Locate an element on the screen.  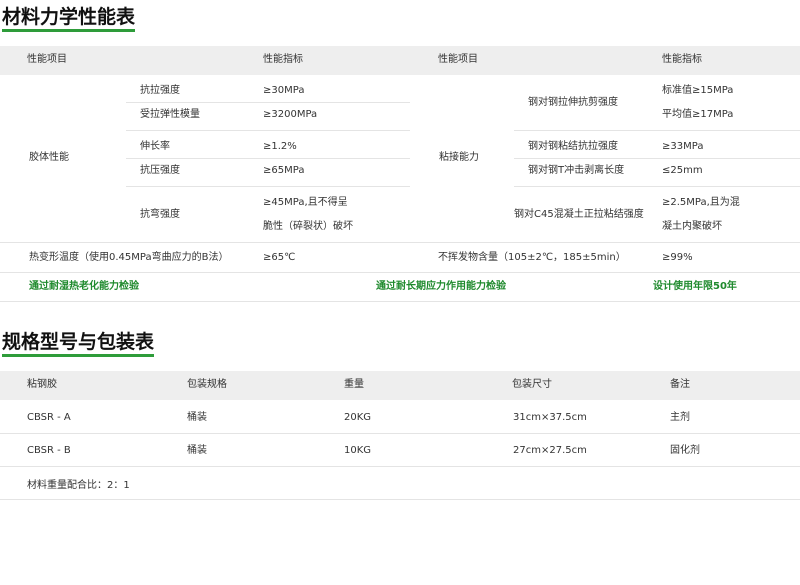
table-row-value: ≥2.5MPa,且为混 is located at coordinates (701, 202).